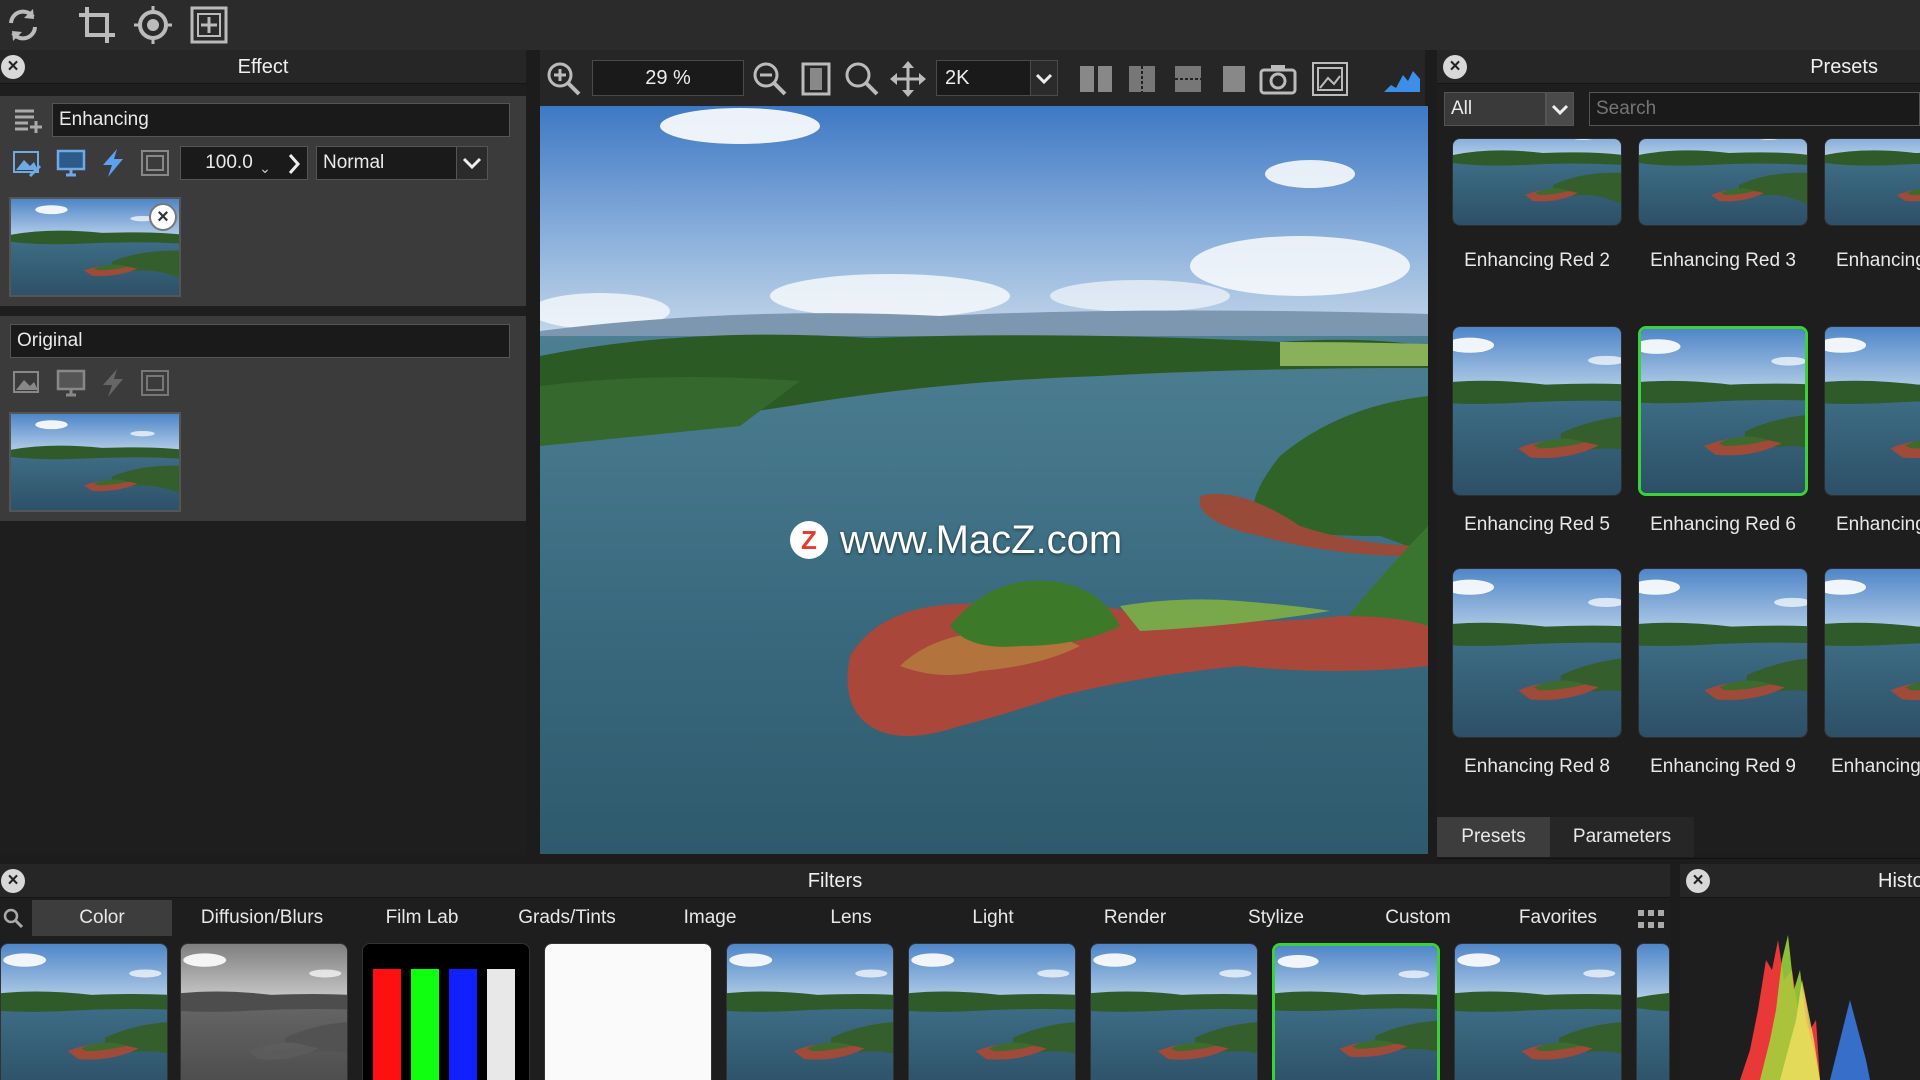 Image resolution: width=1920 pixels, height=1080 pixels. What do you see at coordinates (1537, 430) in the screenshot?
I see `preset-card: Enhancing Red 5` at bounding box center [1537, 430].